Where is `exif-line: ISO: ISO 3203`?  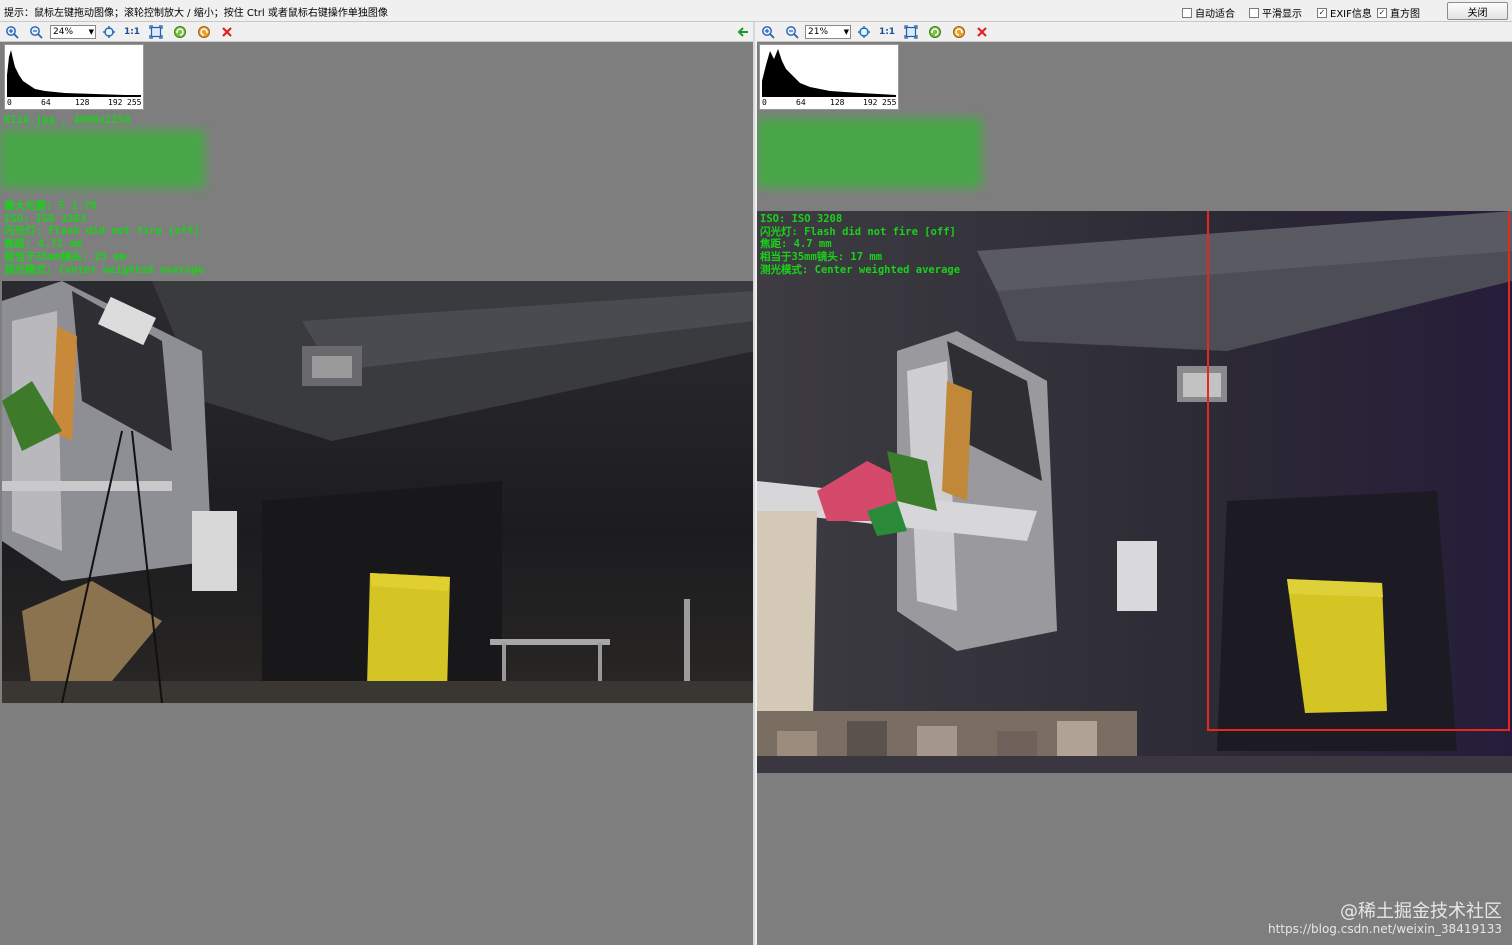
exif-line: ISO: ISO 3203 is located at coordinates (45, 218).